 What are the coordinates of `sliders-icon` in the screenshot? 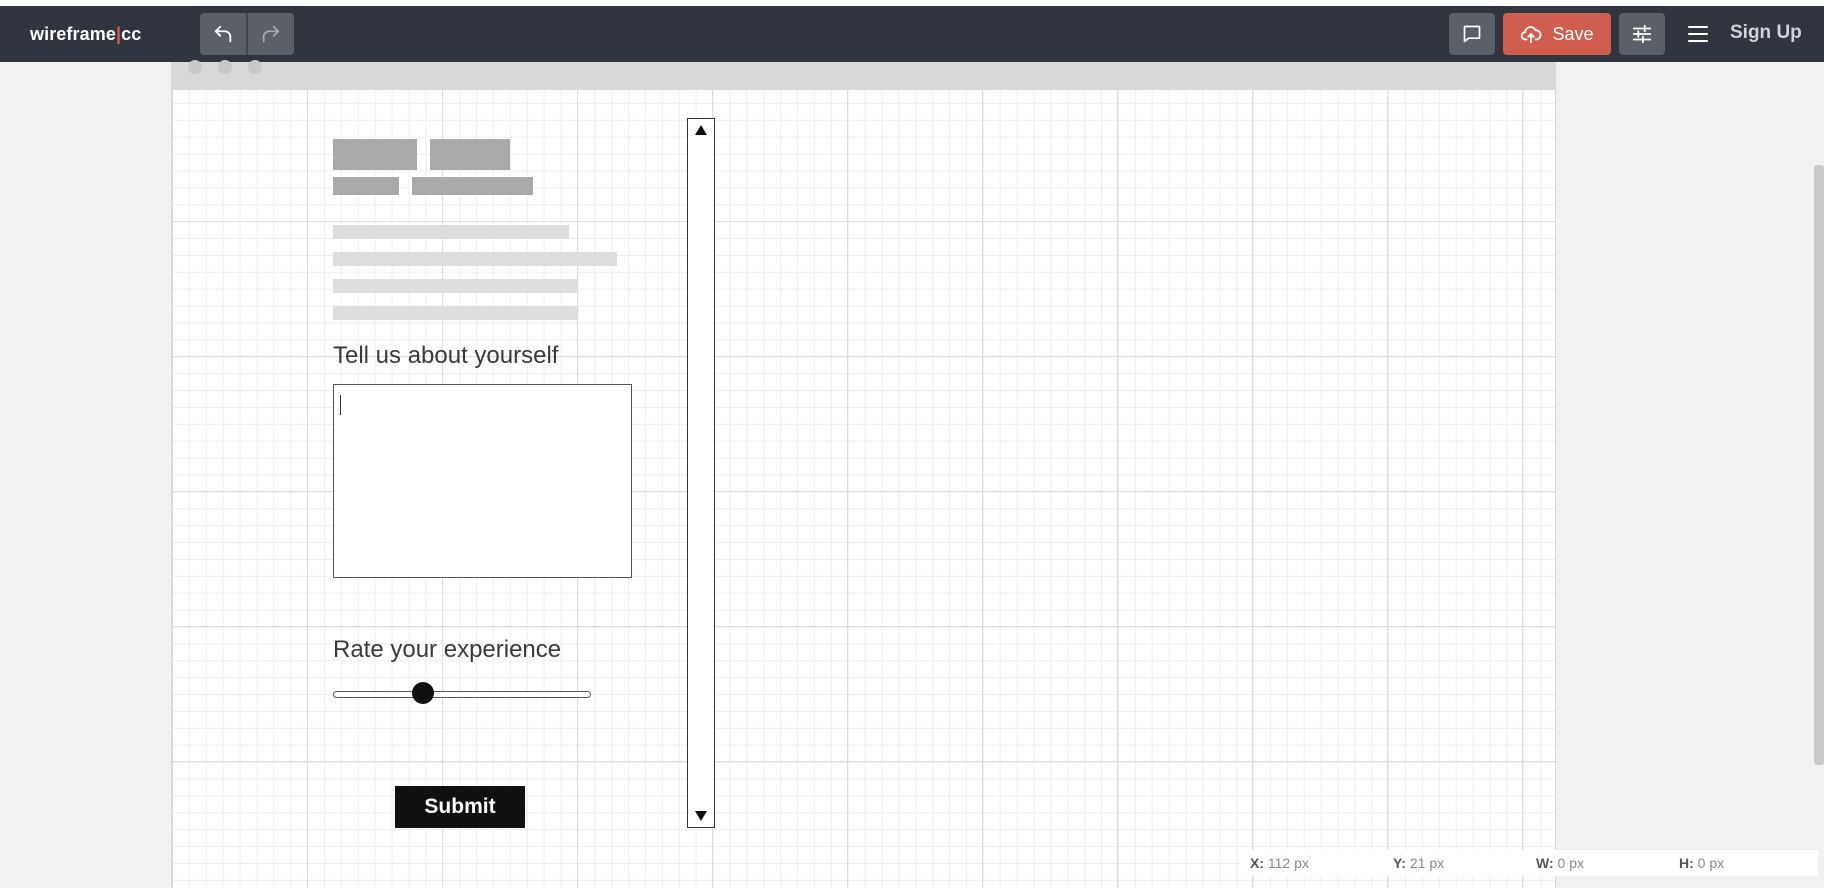 It's located at (1642, 34).